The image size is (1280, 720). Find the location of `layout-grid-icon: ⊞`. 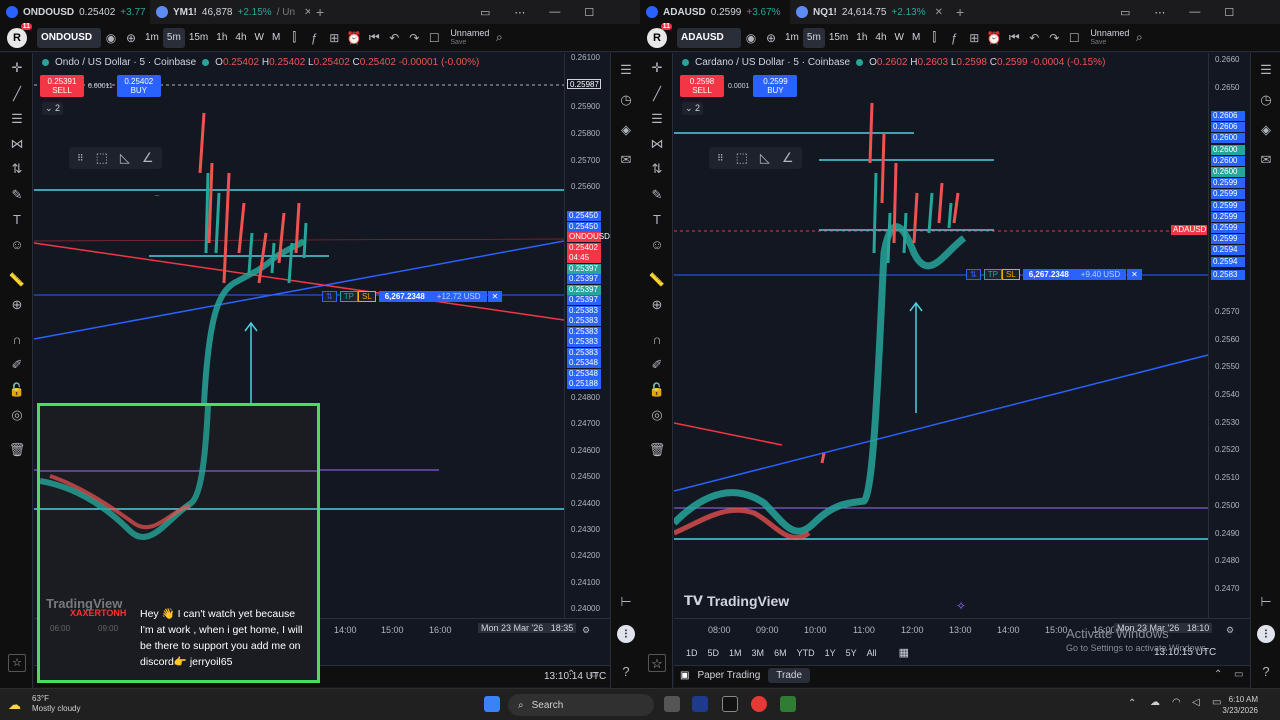

layout-grid-icon: ⊞ is located at coordinates (974, 38).